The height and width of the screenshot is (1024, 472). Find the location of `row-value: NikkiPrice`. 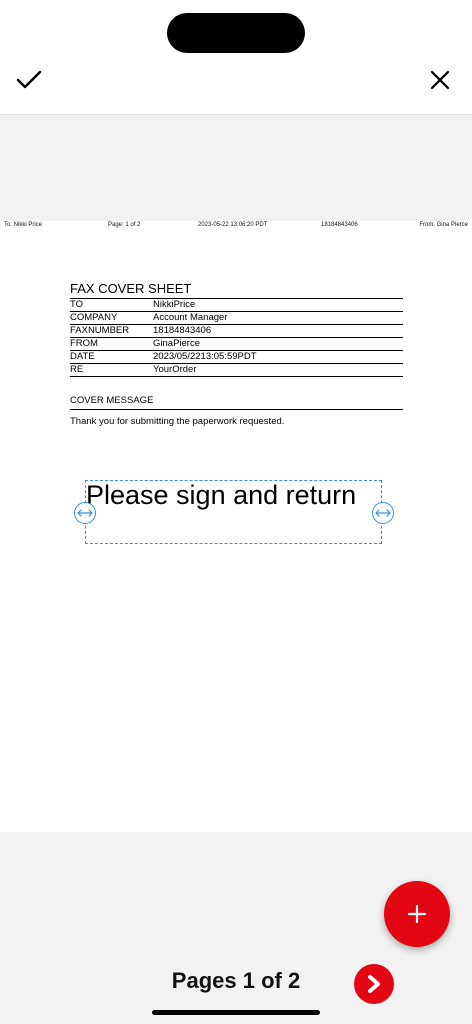

row-value: NikkiPrice is located at coordinates (174, 304).